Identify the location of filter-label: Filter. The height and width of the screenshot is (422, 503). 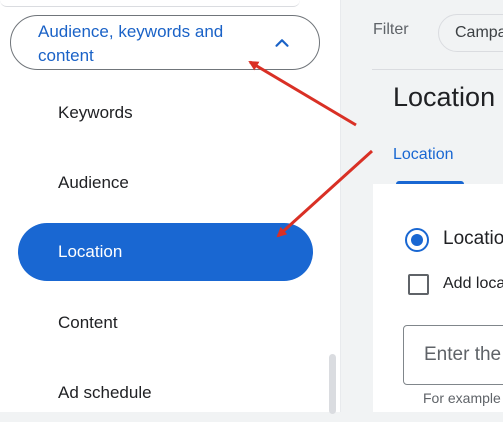
(391, 29).